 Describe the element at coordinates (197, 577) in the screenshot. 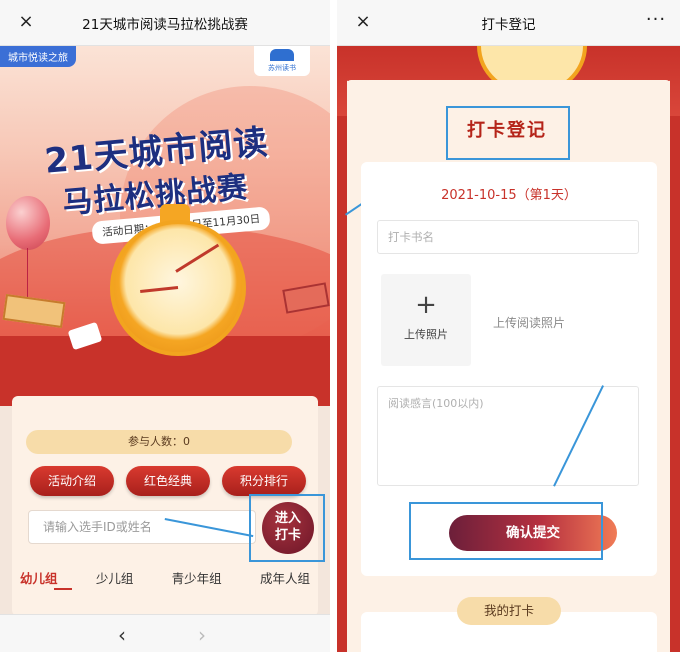

I see `tab-teen: 青少年组` at that location.